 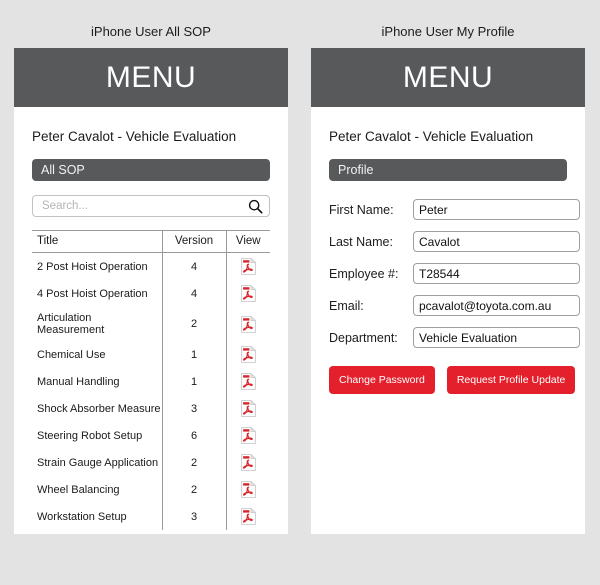 I want to click on profile-actions: Change Password Request Profile Update, so click(x=452, y=380).